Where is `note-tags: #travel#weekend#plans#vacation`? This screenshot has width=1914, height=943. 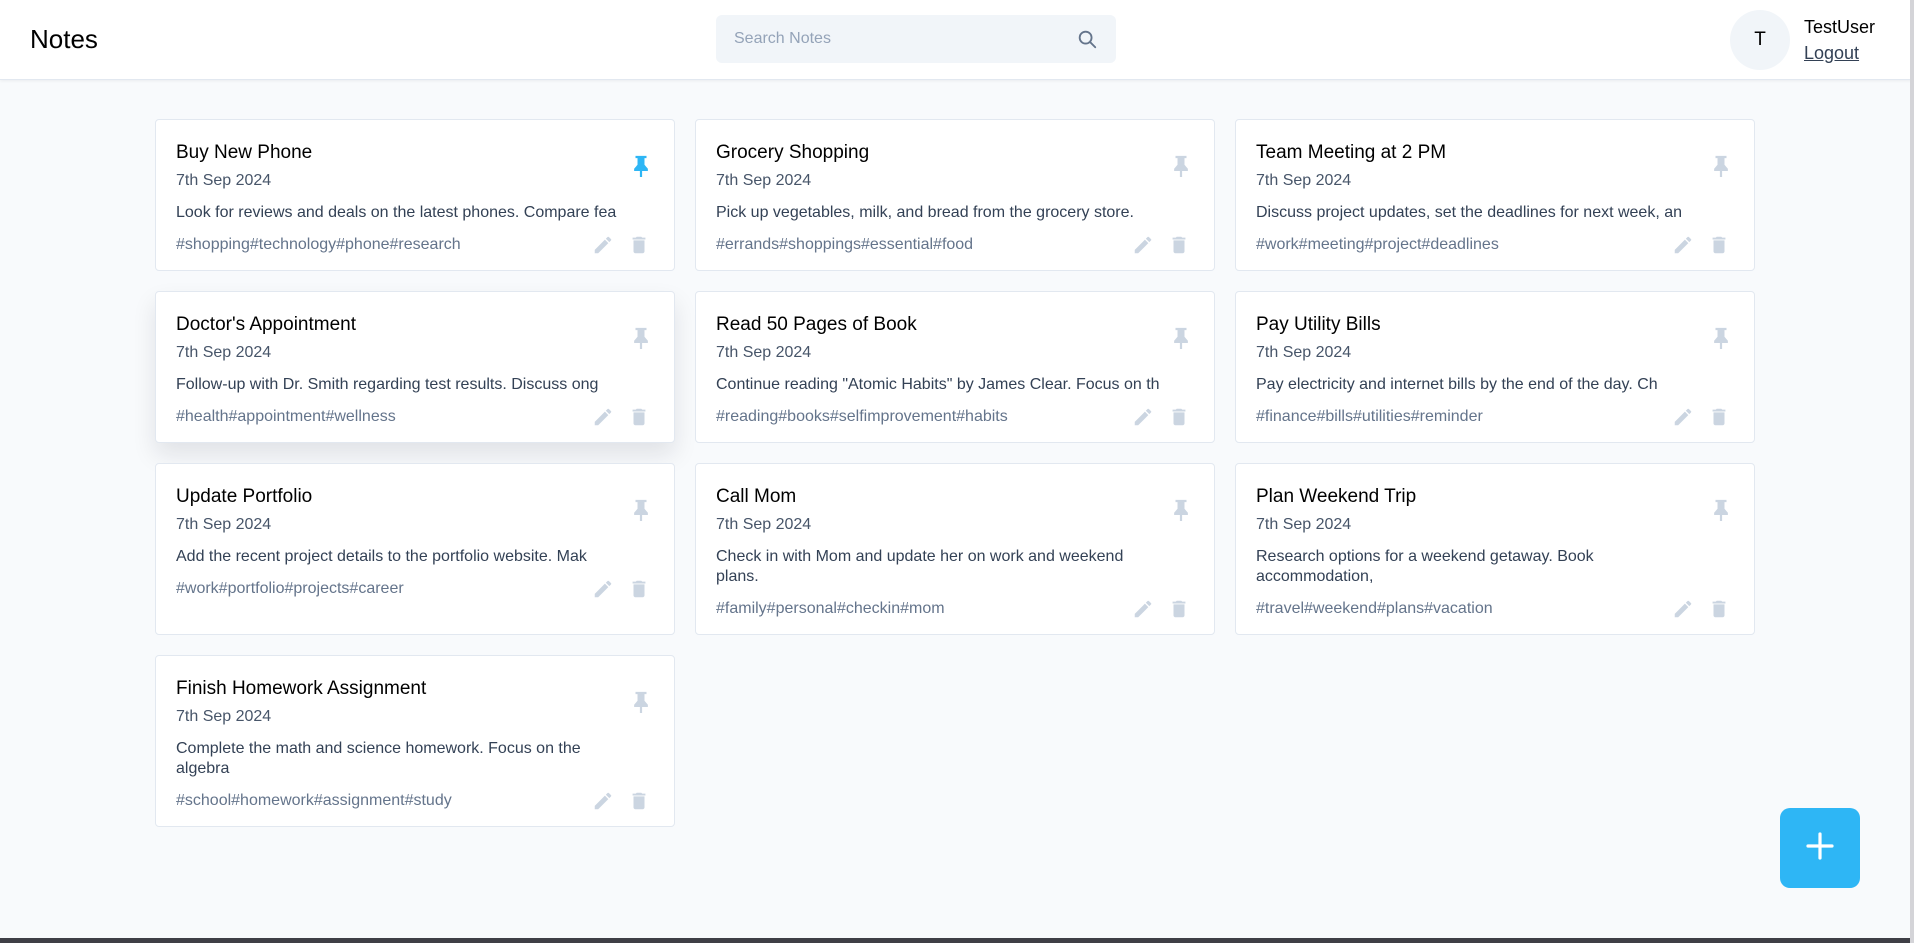
note-tags: #travel#weekend#plans#vacation is located at coordinates (1374, 608).